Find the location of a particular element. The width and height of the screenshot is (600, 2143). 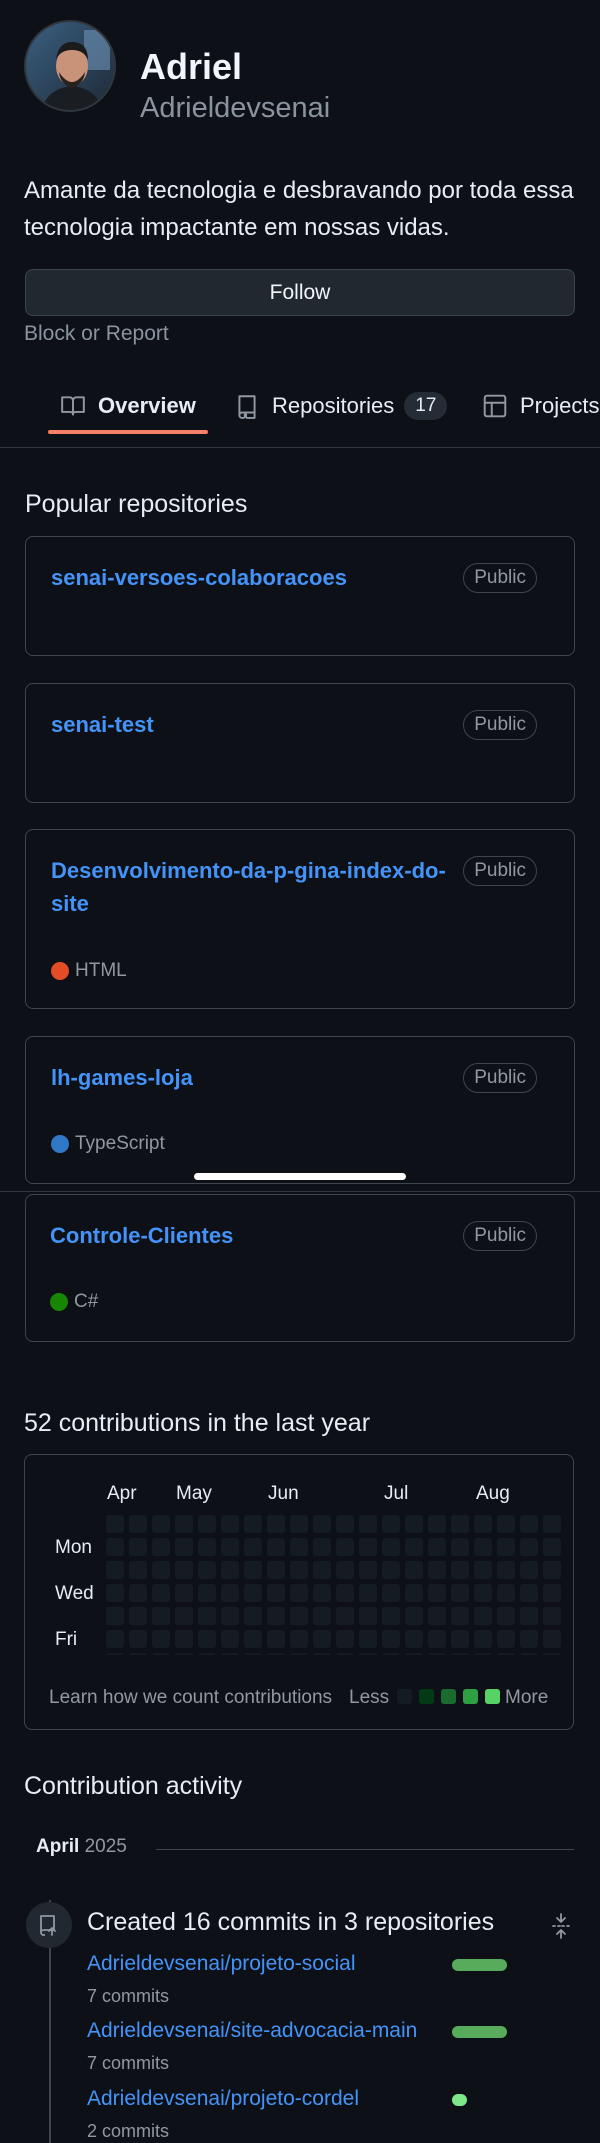

repo-link: senai-test is located at coordinates (261, 724).